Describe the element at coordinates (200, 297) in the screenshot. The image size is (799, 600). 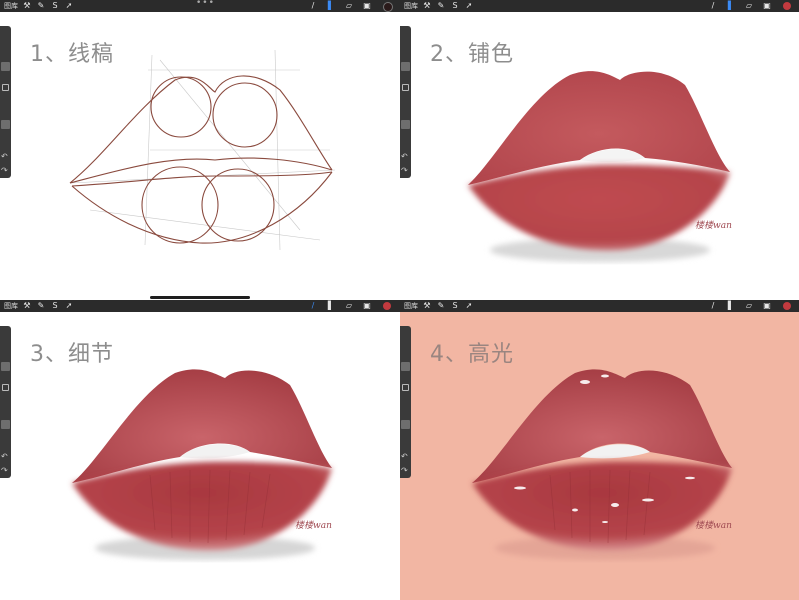
I see `home-indicator` at that location.